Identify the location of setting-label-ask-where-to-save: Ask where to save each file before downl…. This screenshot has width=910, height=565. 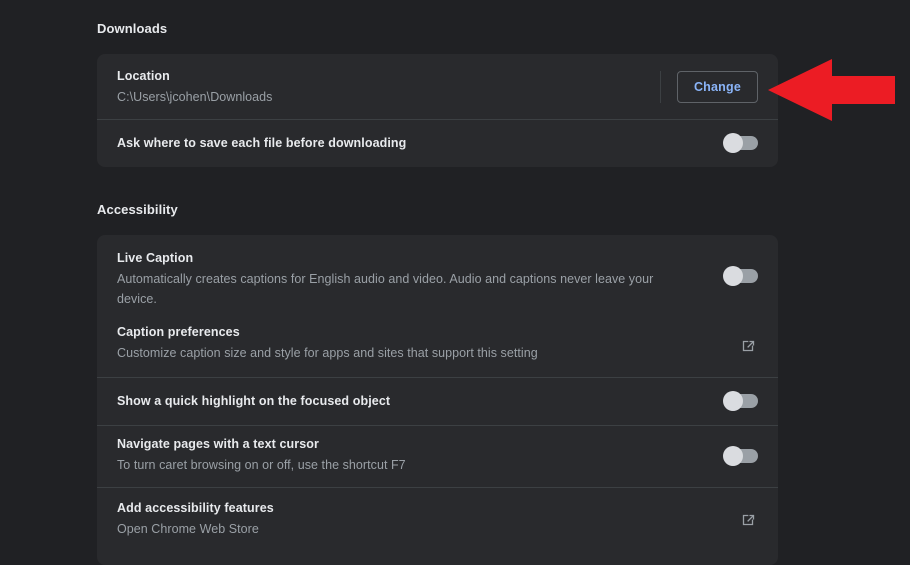
(262, 143).